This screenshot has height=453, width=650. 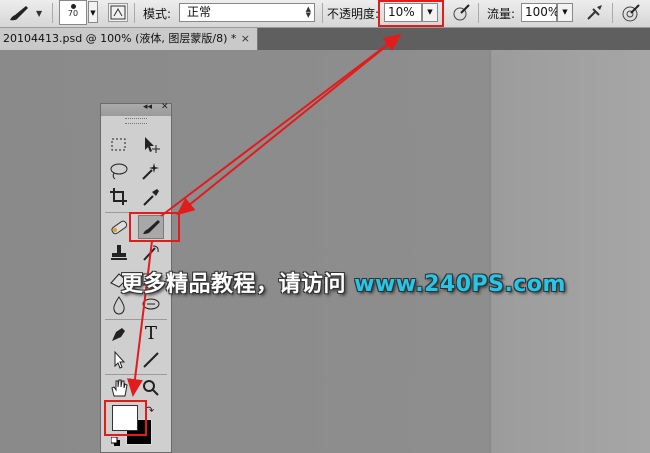 What do you see at coordinates (119, 171) in the screenshot?
I see `lasso-tool-icon` at bounding box center [119, 171].